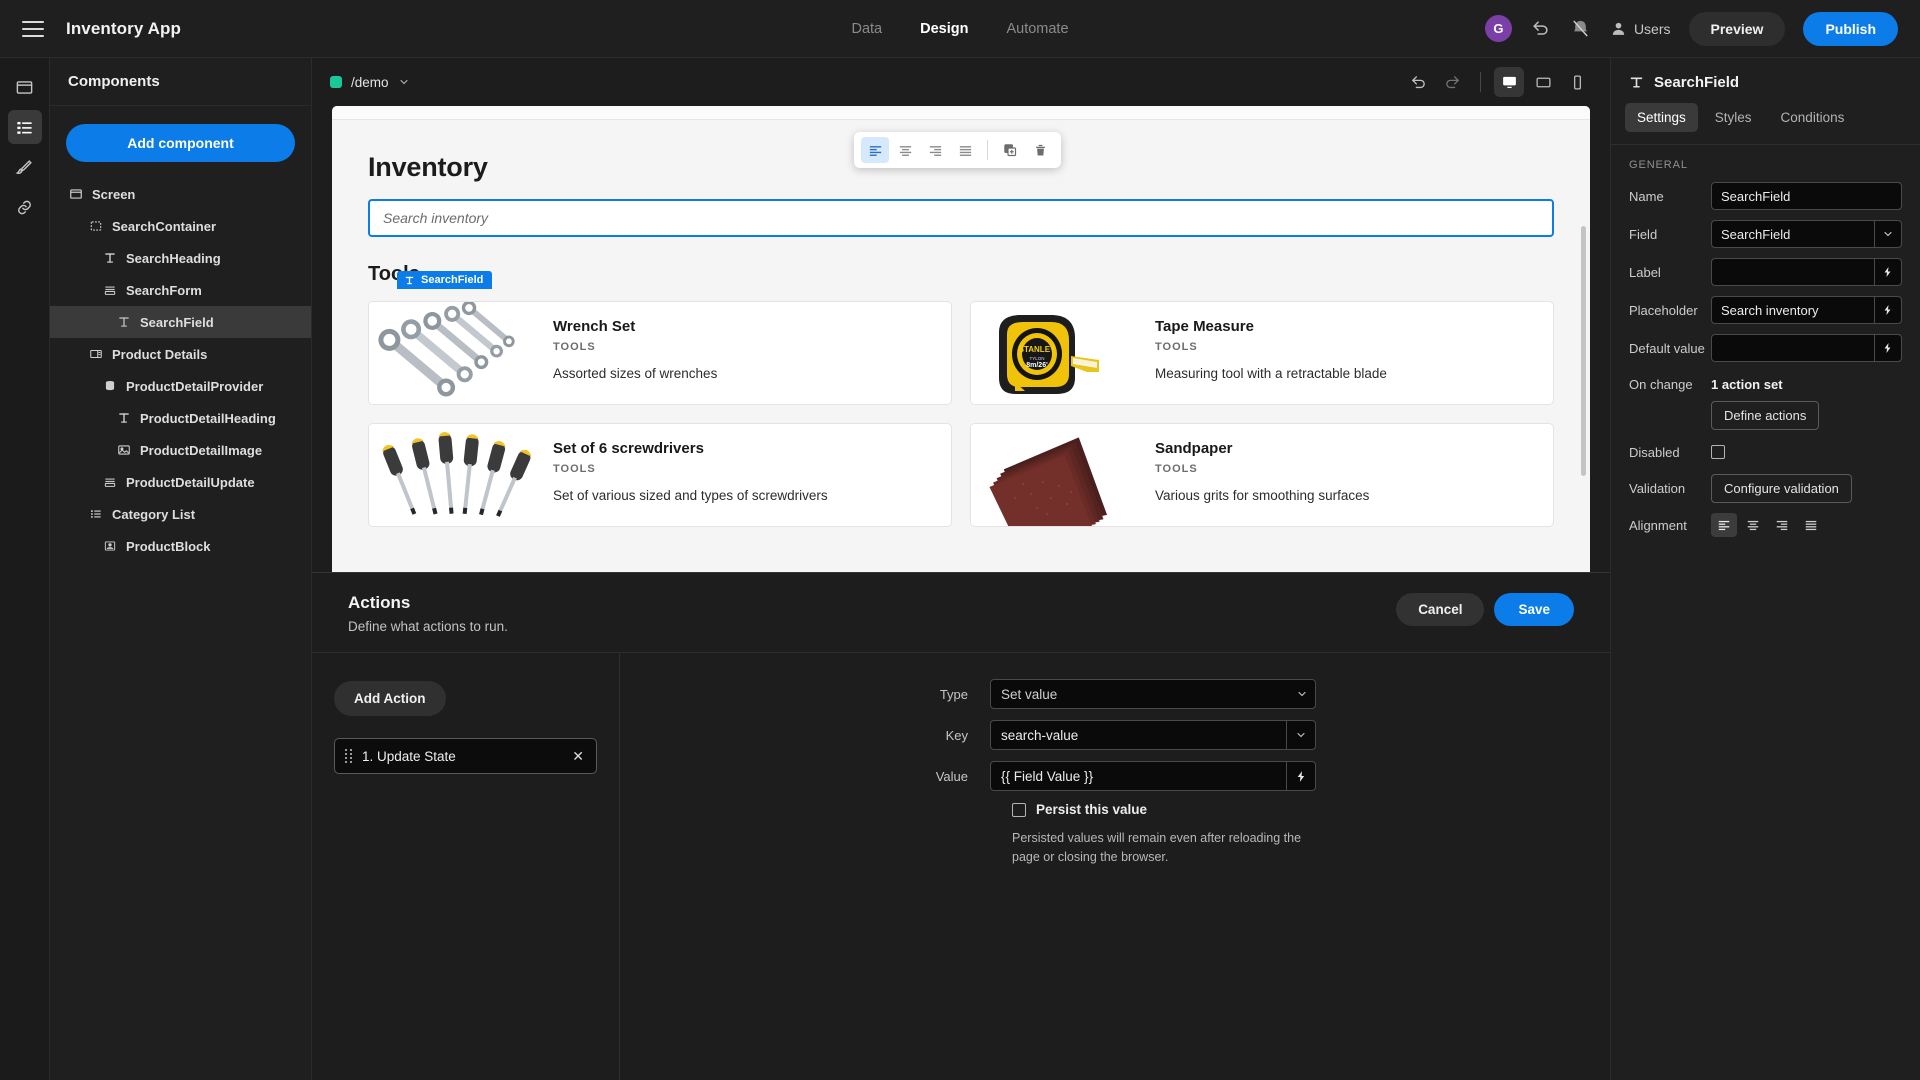 The image size is (1920, 1080). What do you see at coordinates (1262, 495) in the screenshot?
I see `product-description: Various grits for smoothing surfaces` at bounding box center [1262, 495].